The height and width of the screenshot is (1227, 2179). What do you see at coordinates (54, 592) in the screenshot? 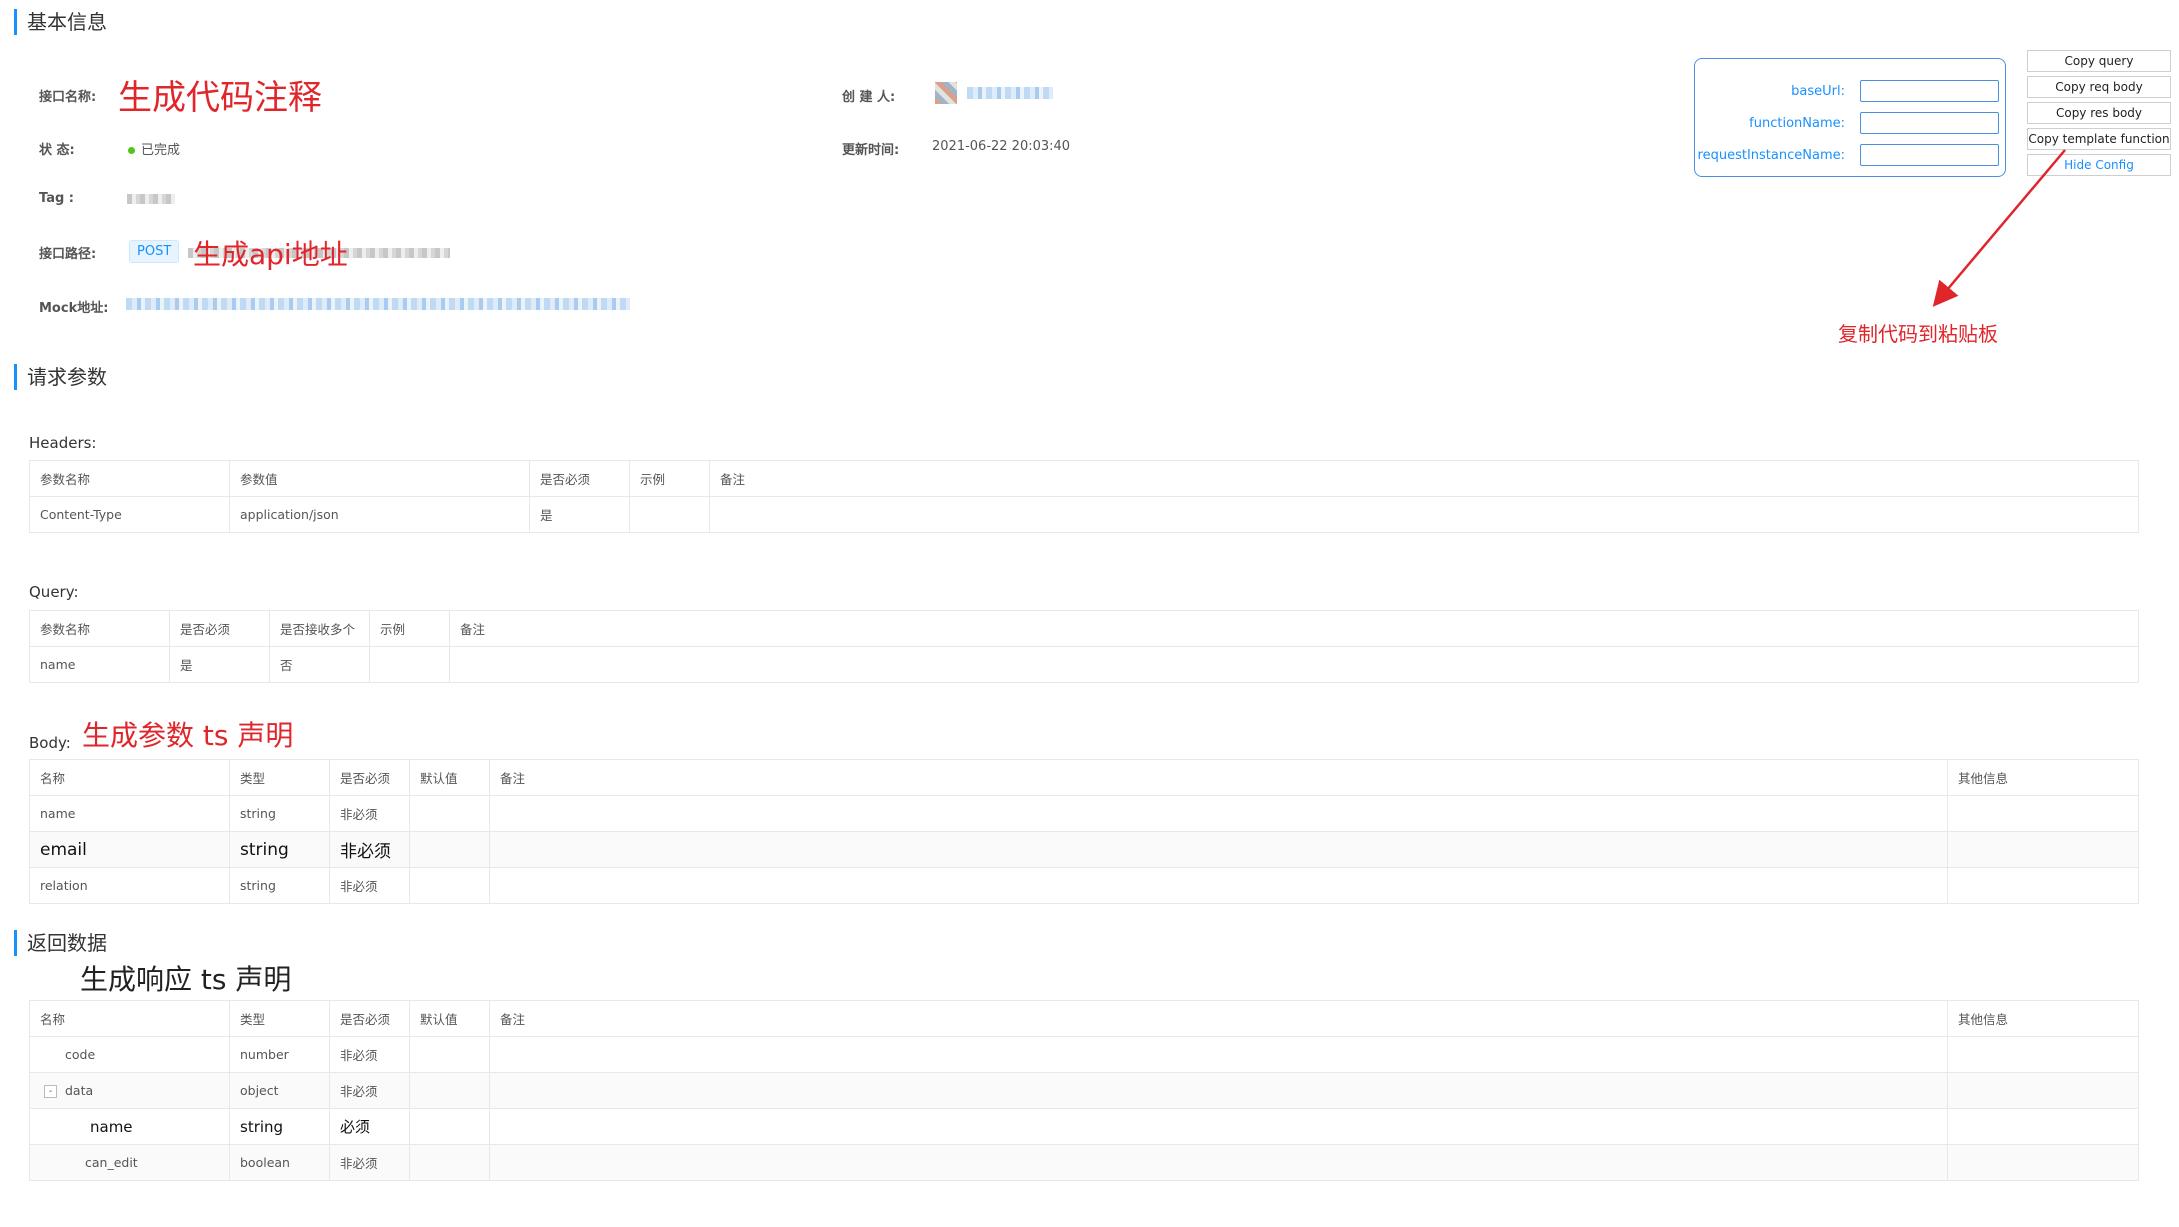
I see `query-title: Query:` at bounding box center [54, 592].